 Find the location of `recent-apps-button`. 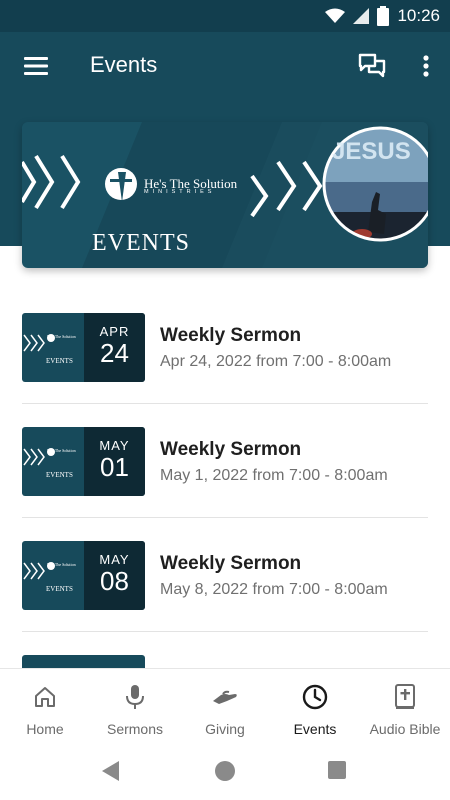

recent-apps-button is located at coordinates (337, 770).